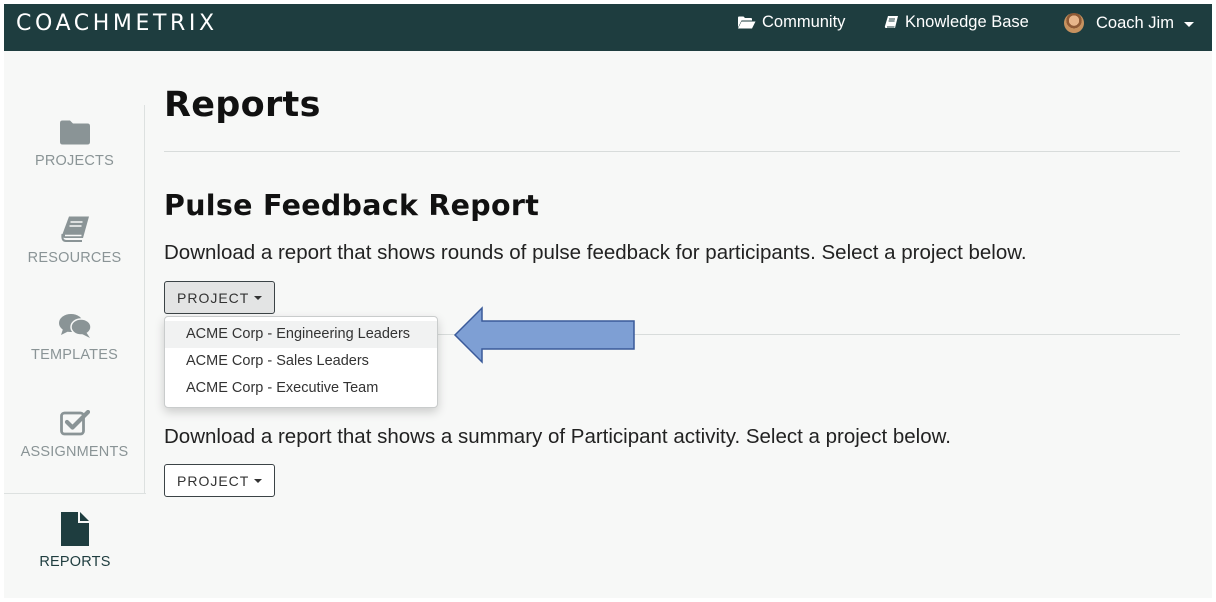  What do you see at coordinates (74, 161) in the screenshot?
I see `sidebar-item-label: PROJECTS` at bounding box center [74, 161].